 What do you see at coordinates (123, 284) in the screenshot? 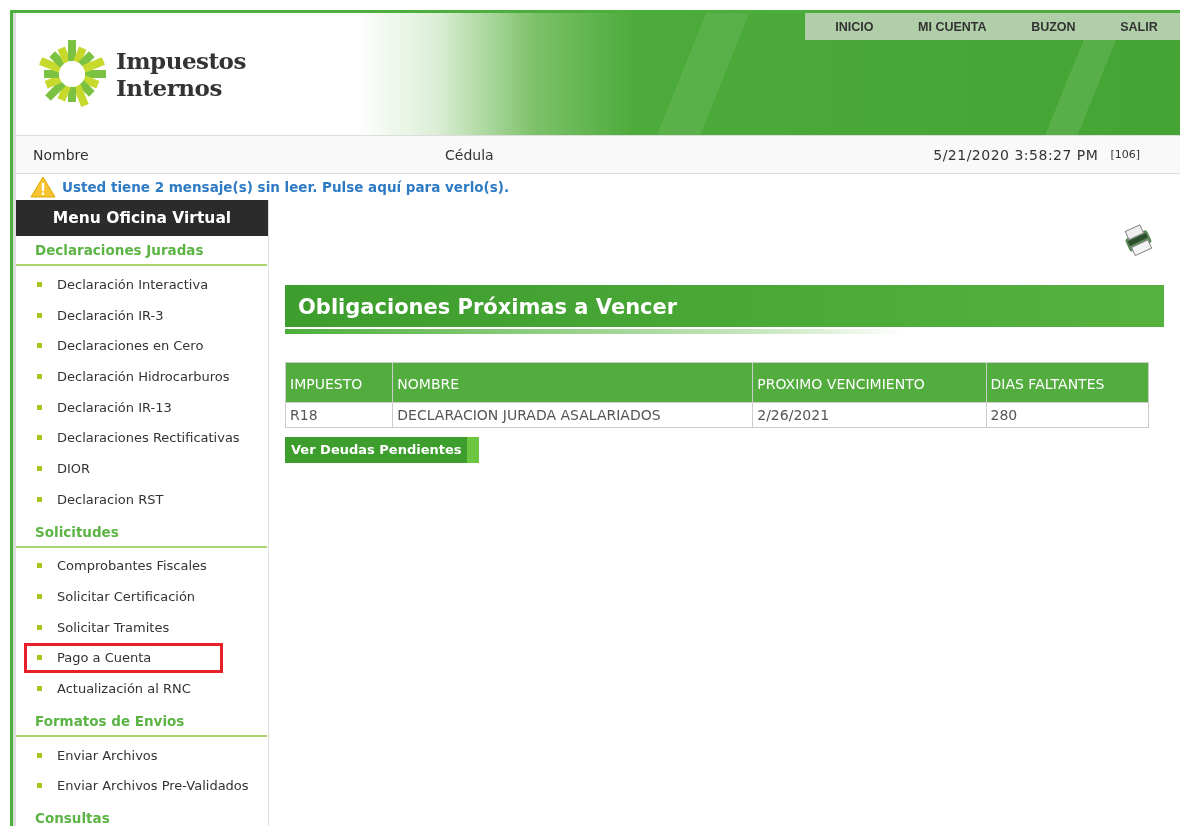
I see `menu-item: Declaración Interactiva` at bounding box center [123, 284].